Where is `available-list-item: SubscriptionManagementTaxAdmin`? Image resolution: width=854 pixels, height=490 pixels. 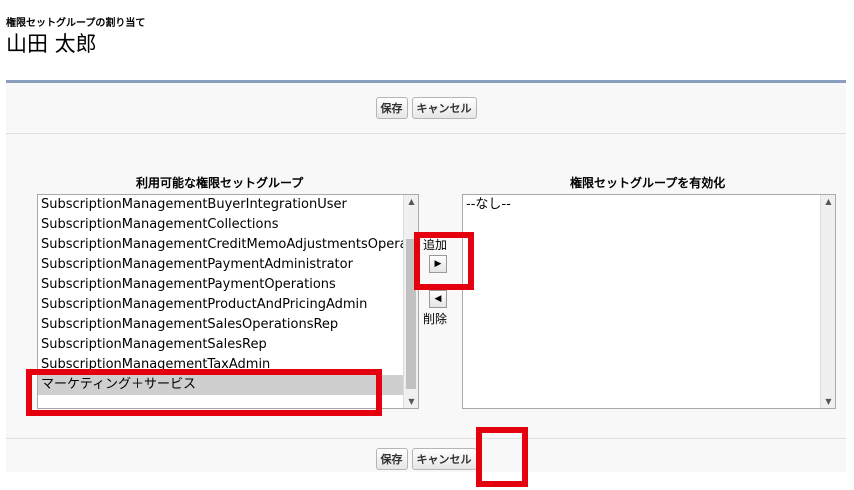
available-list-item: SubscriptionManagementTaxAdmin is located at coordinates (228, 365).